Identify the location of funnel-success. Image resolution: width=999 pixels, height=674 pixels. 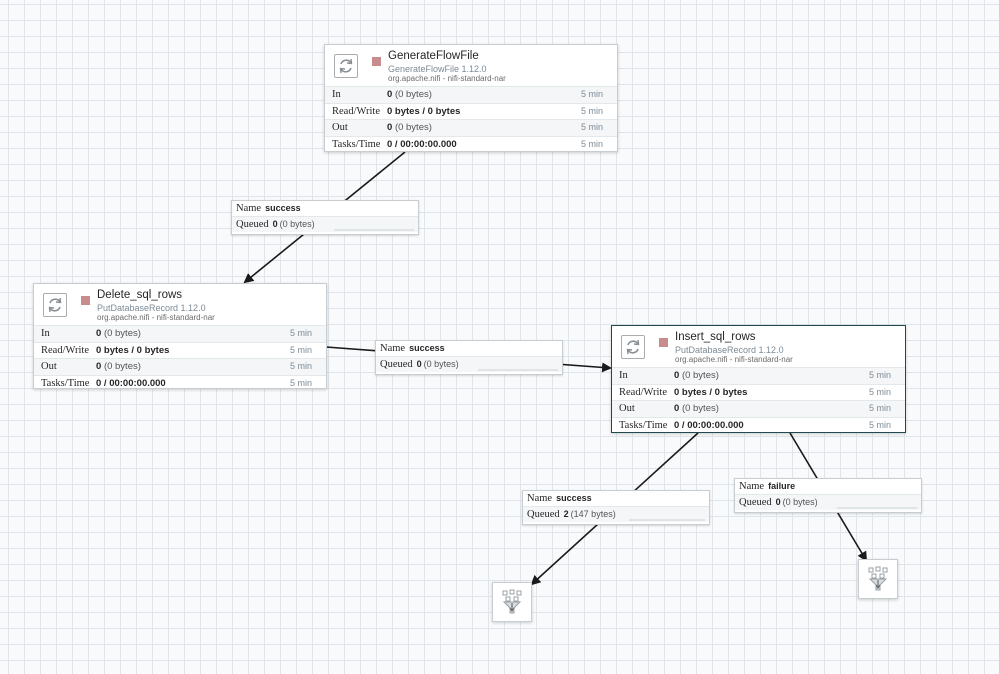
(512, 602).